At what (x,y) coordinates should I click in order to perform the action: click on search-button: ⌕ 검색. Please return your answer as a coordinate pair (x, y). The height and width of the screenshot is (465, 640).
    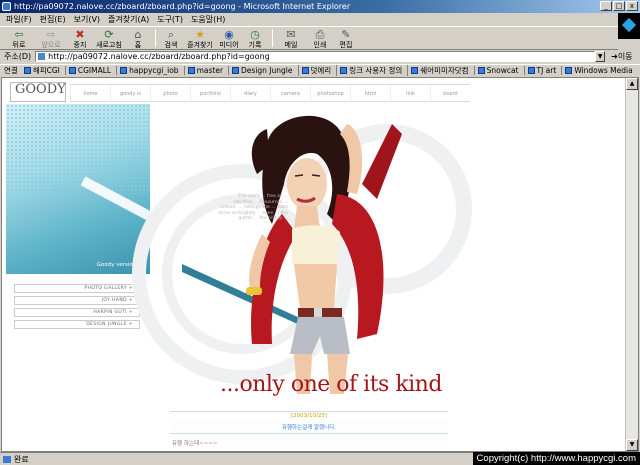
    Looking at the image, I should click on (171, 38).